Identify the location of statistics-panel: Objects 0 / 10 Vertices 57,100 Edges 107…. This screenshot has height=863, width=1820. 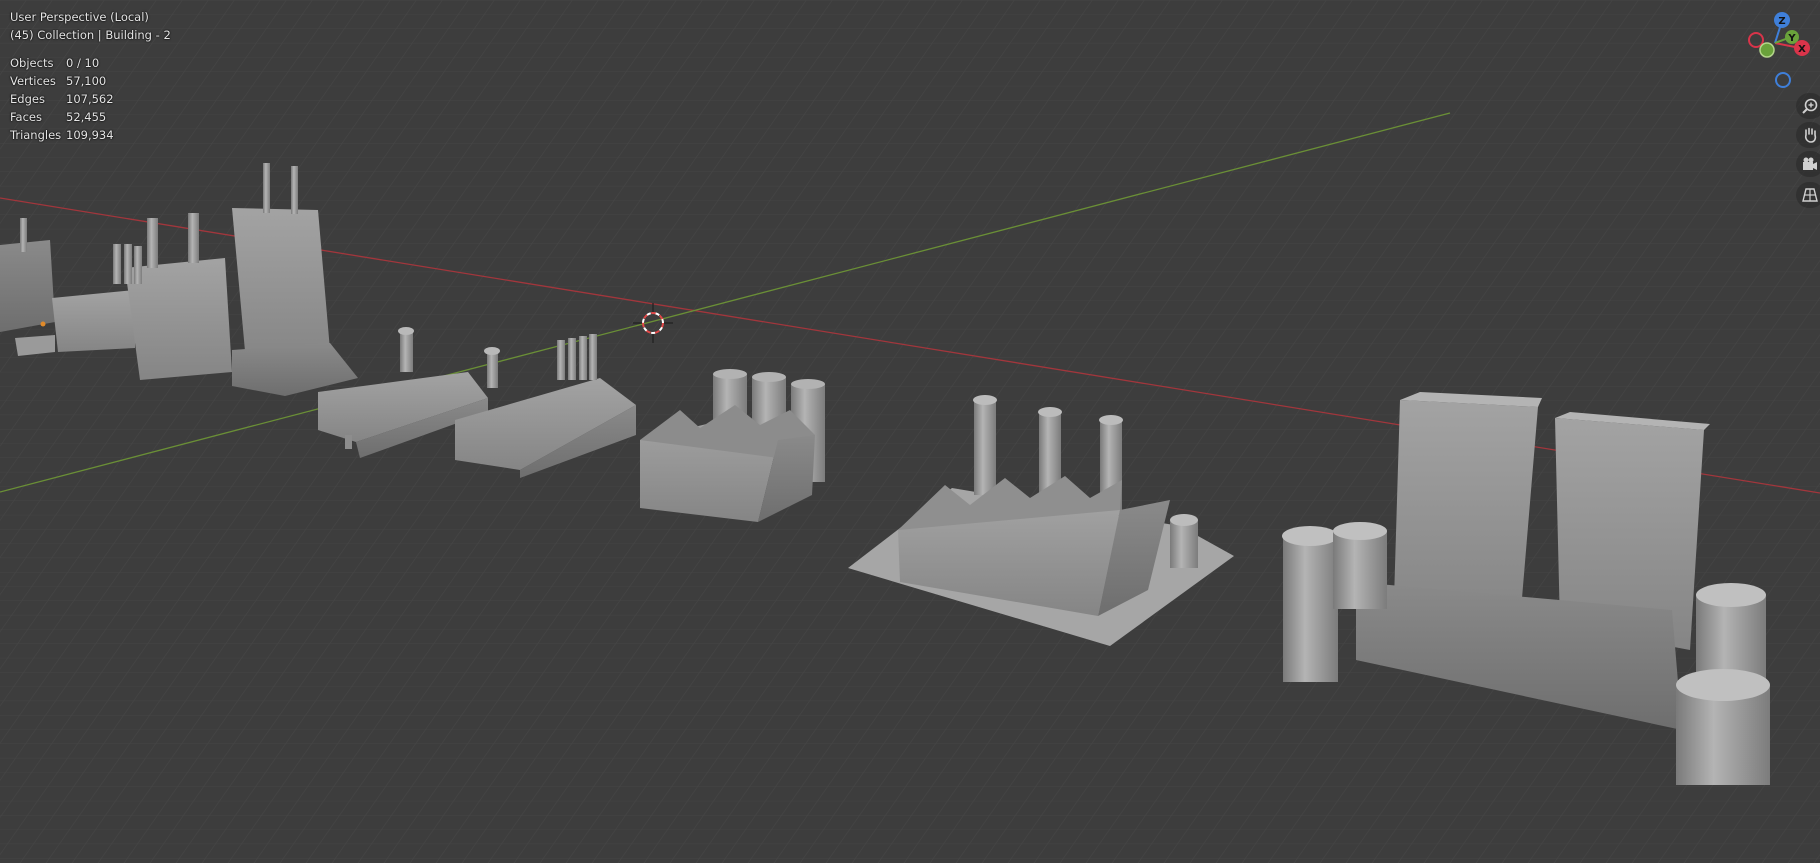
(90, 99).